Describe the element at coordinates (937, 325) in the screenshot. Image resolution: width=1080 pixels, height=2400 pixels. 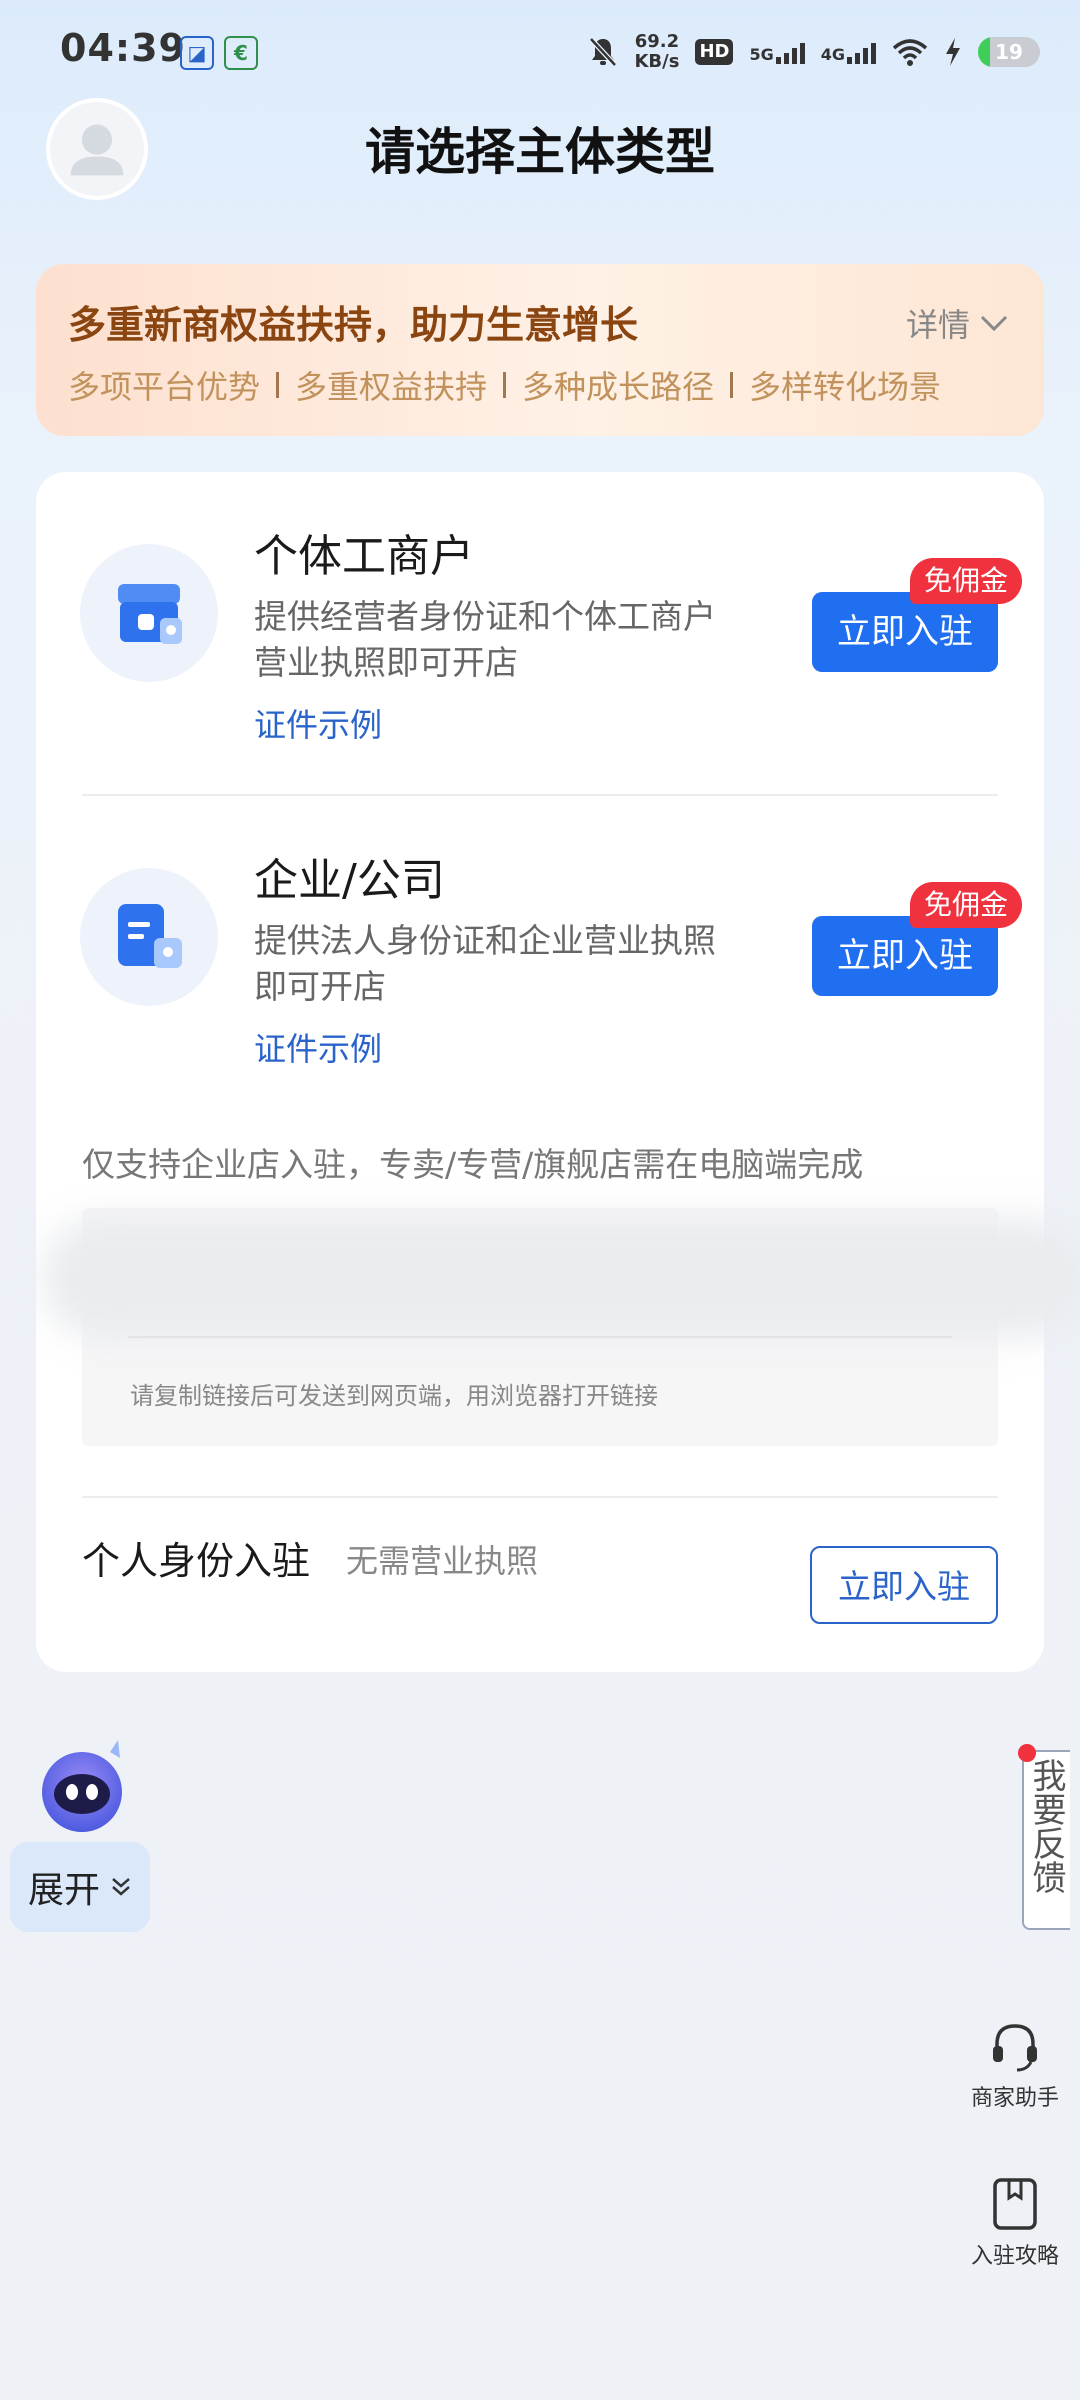
I see `promo-detail-label: 详情` at that location.